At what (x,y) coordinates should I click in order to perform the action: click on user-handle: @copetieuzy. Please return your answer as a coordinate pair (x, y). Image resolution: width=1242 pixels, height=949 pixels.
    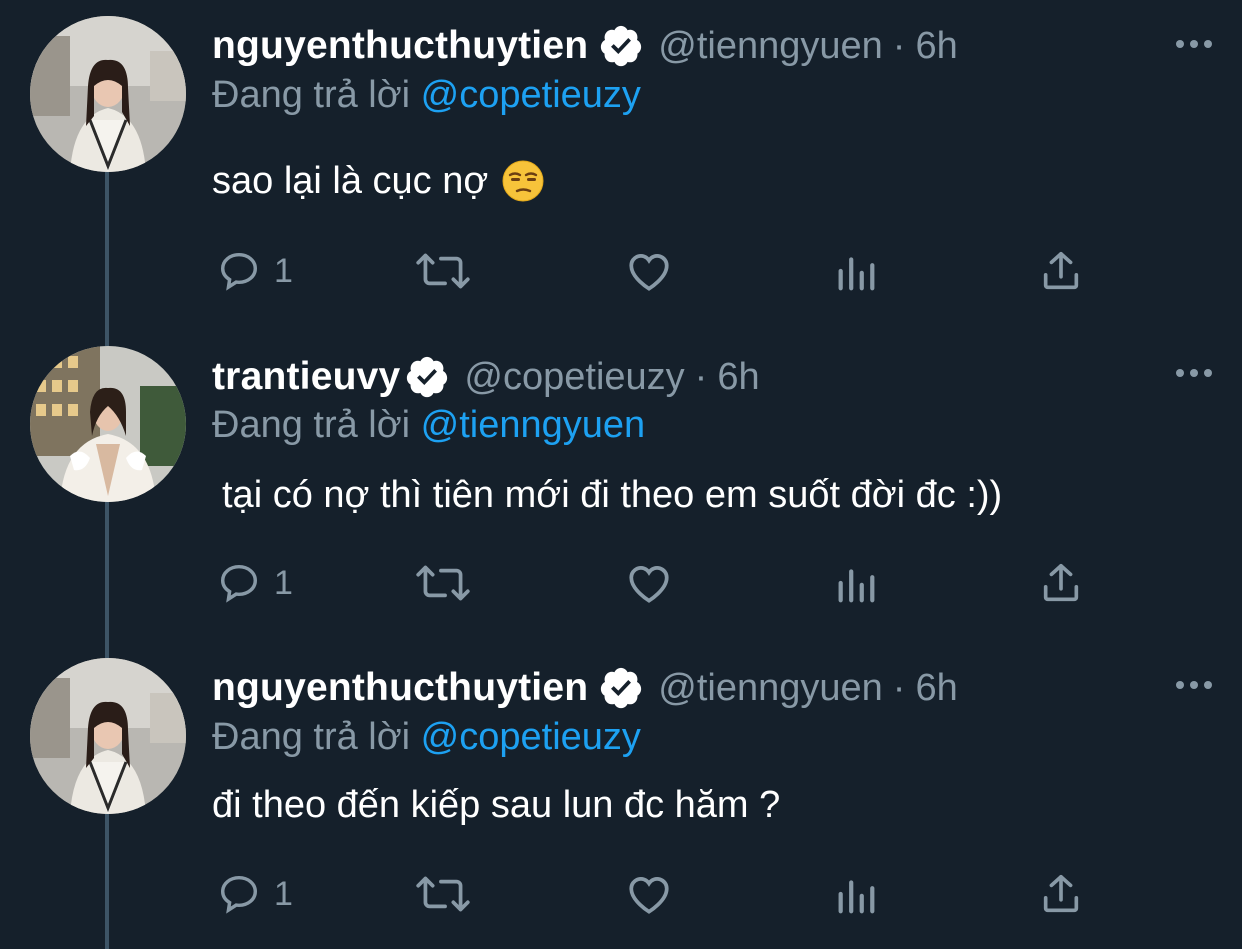
    Looking at the image, I should click on (574, 377).